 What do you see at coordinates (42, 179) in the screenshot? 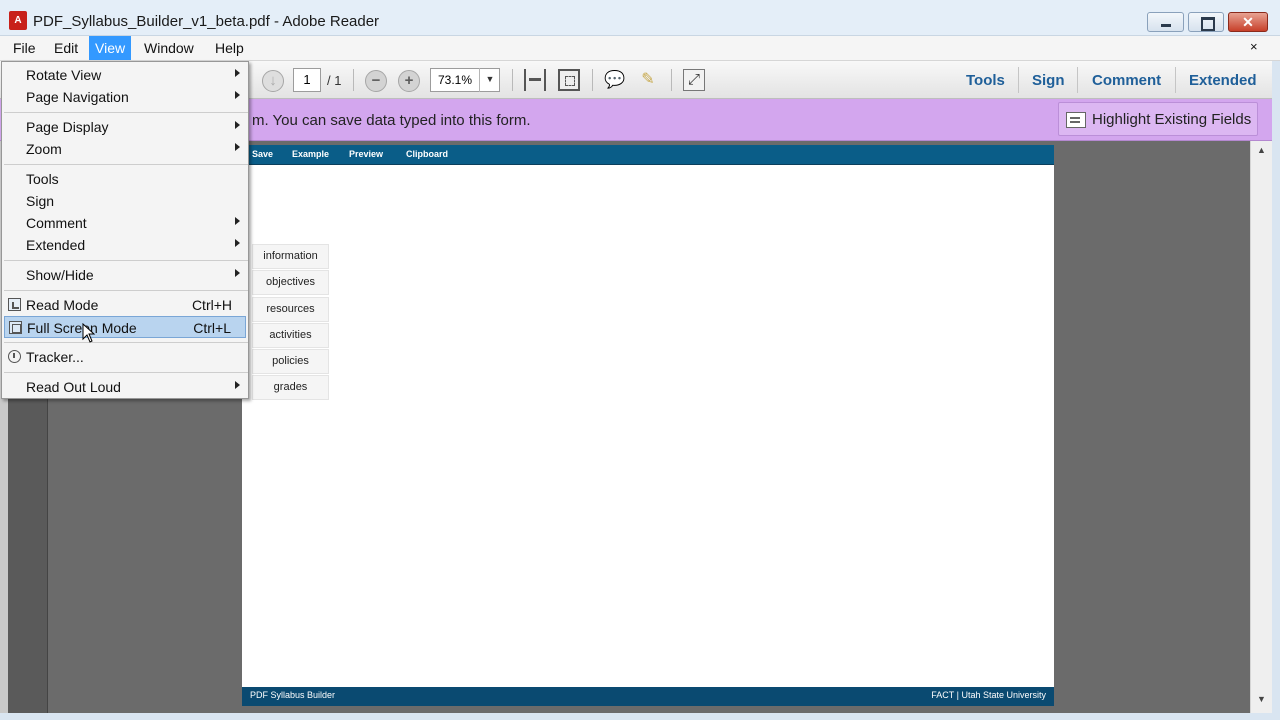
I see `menu-item-label: Tools` at bounding box center [42, 179].